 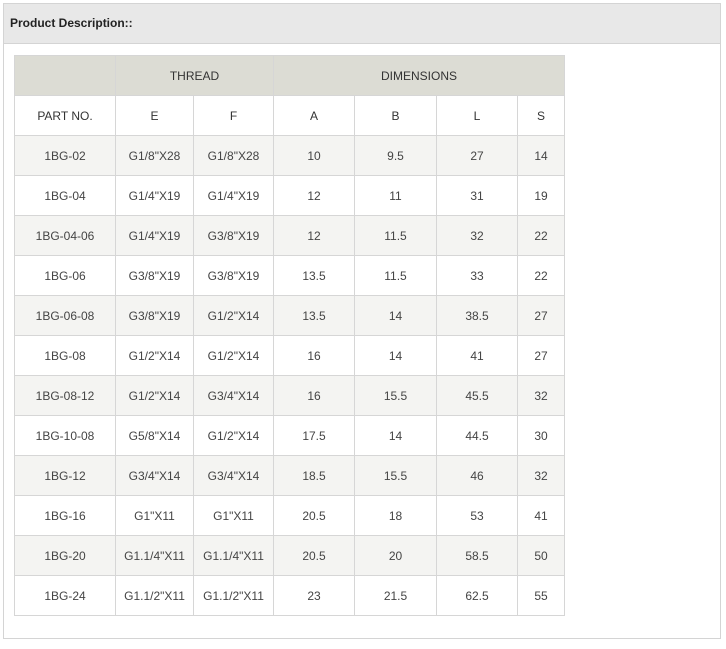 I want to click on cell-dim-l: 38.5, so click(x=477, y=315).